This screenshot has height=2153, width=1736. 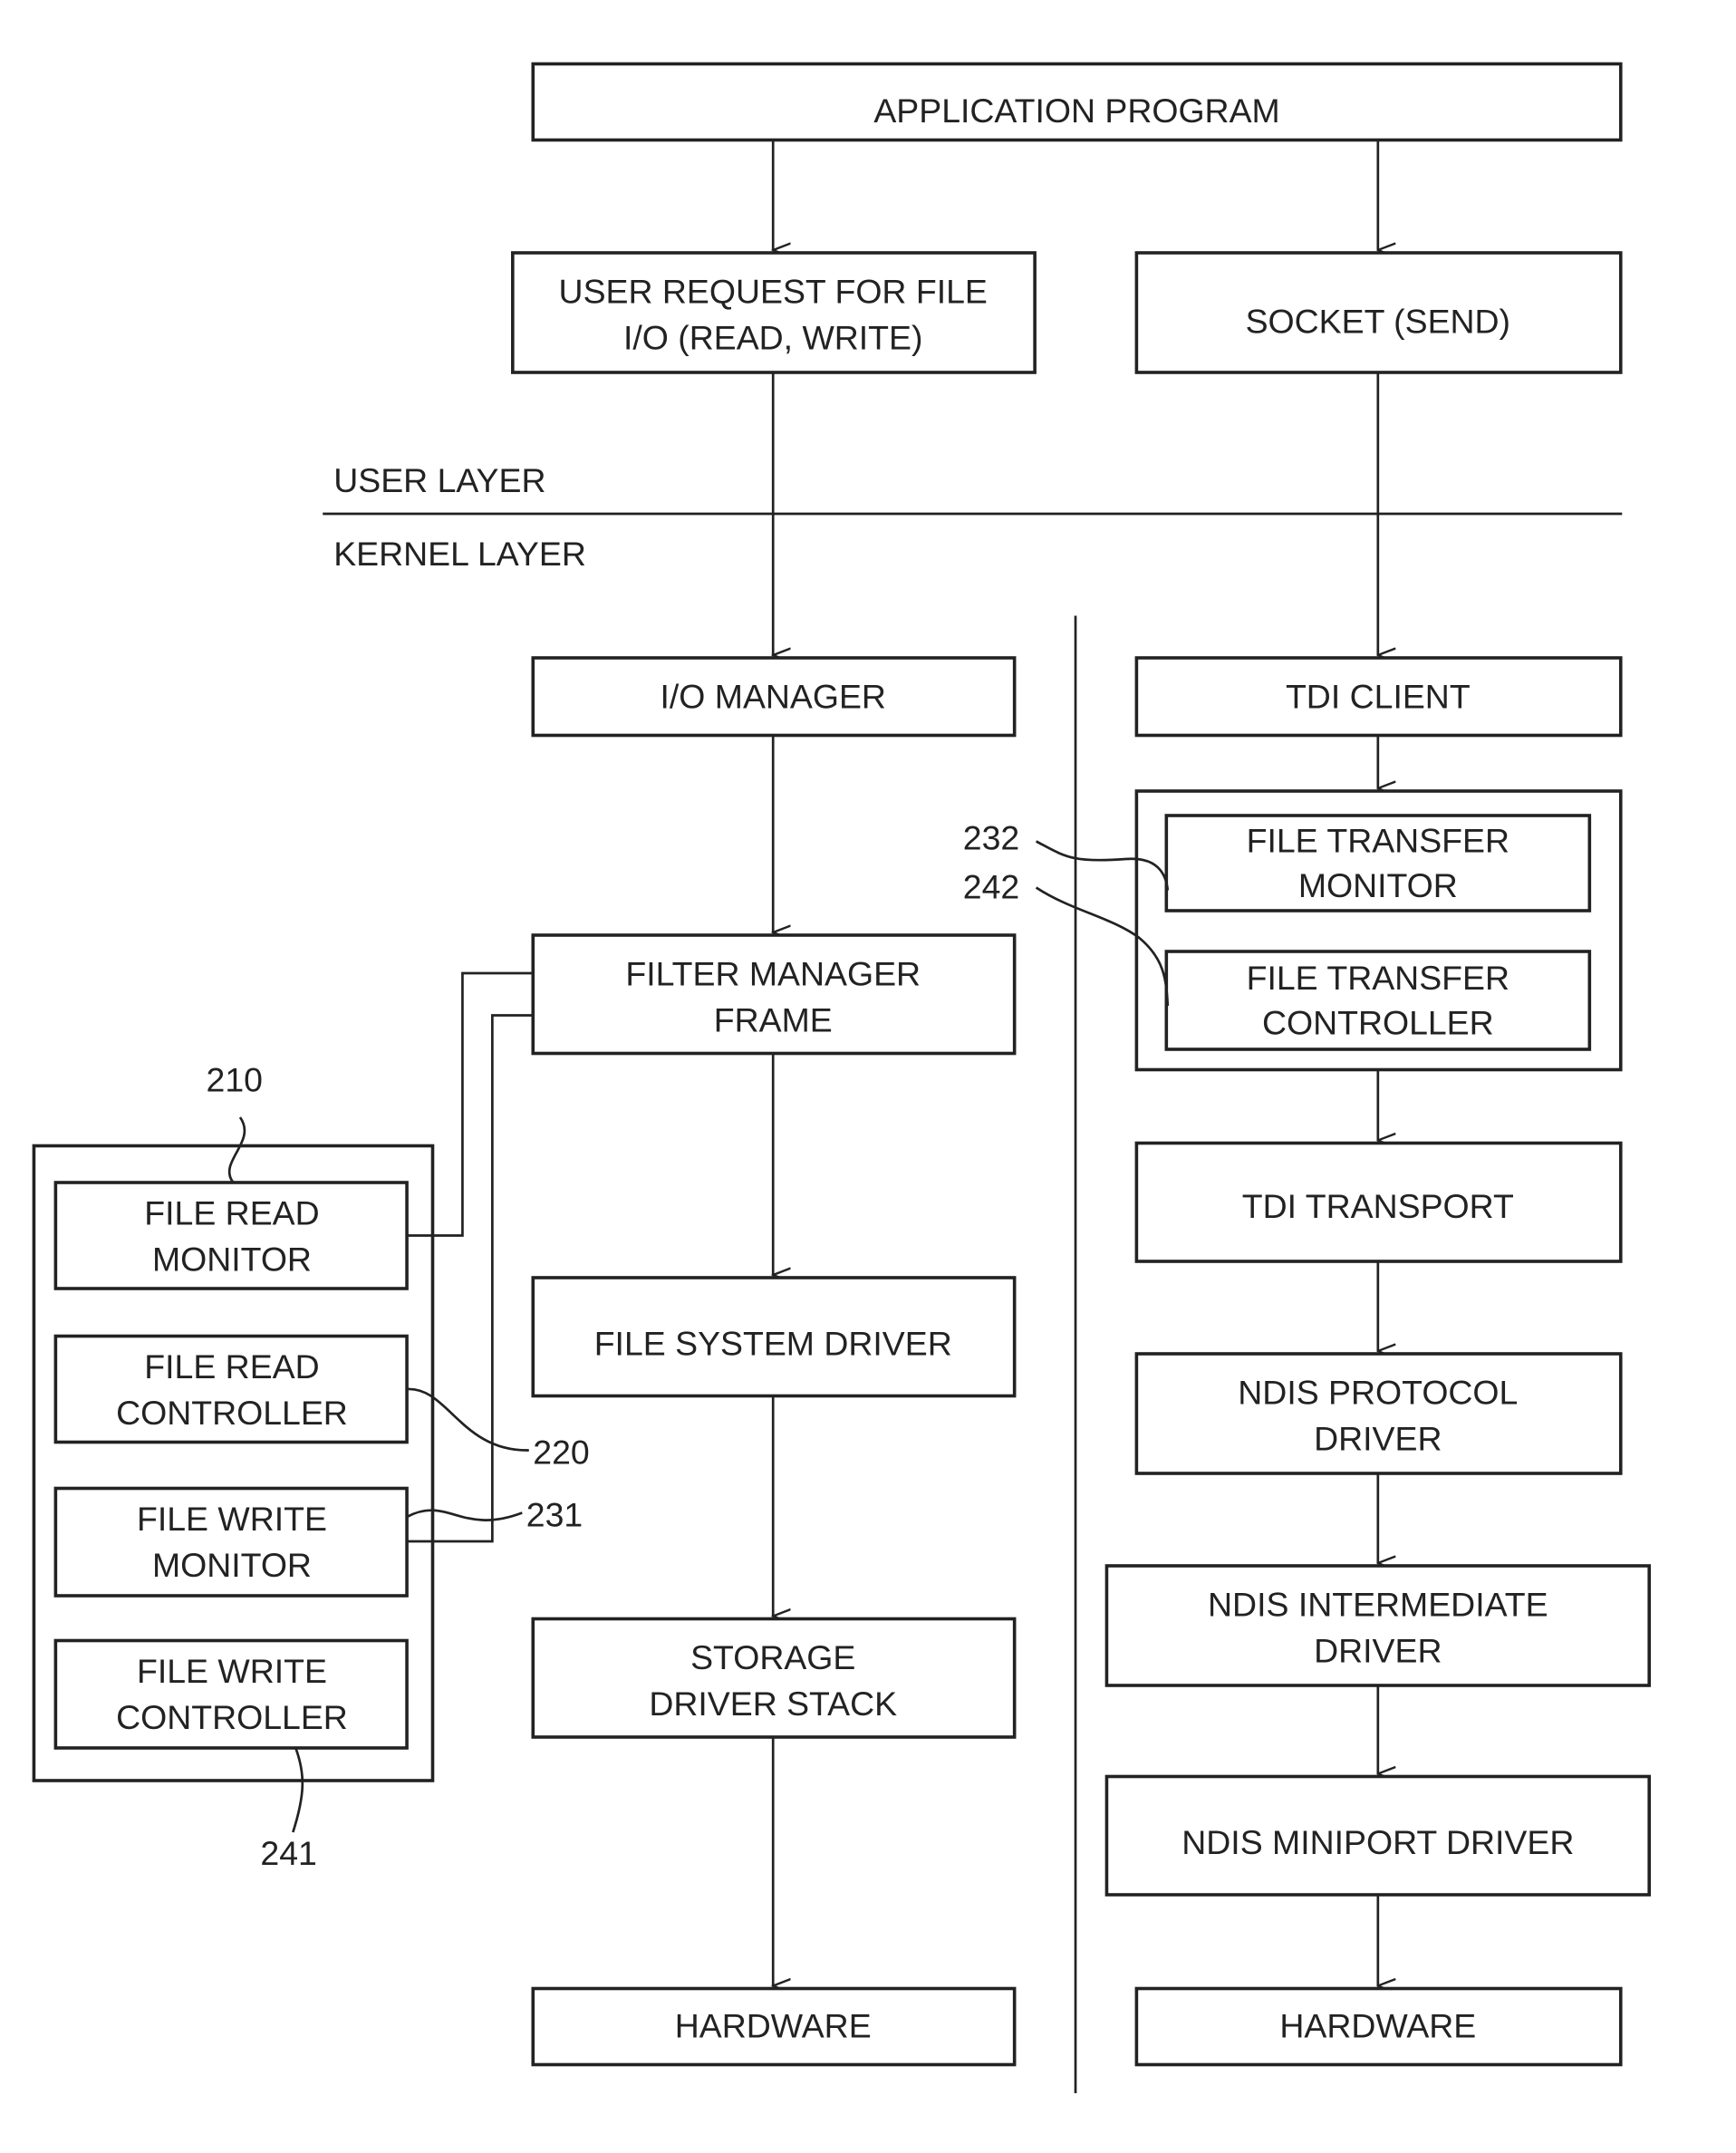 I want to click on tdi-client-box: TDI CLIENT, so click(x=1378, y=697).